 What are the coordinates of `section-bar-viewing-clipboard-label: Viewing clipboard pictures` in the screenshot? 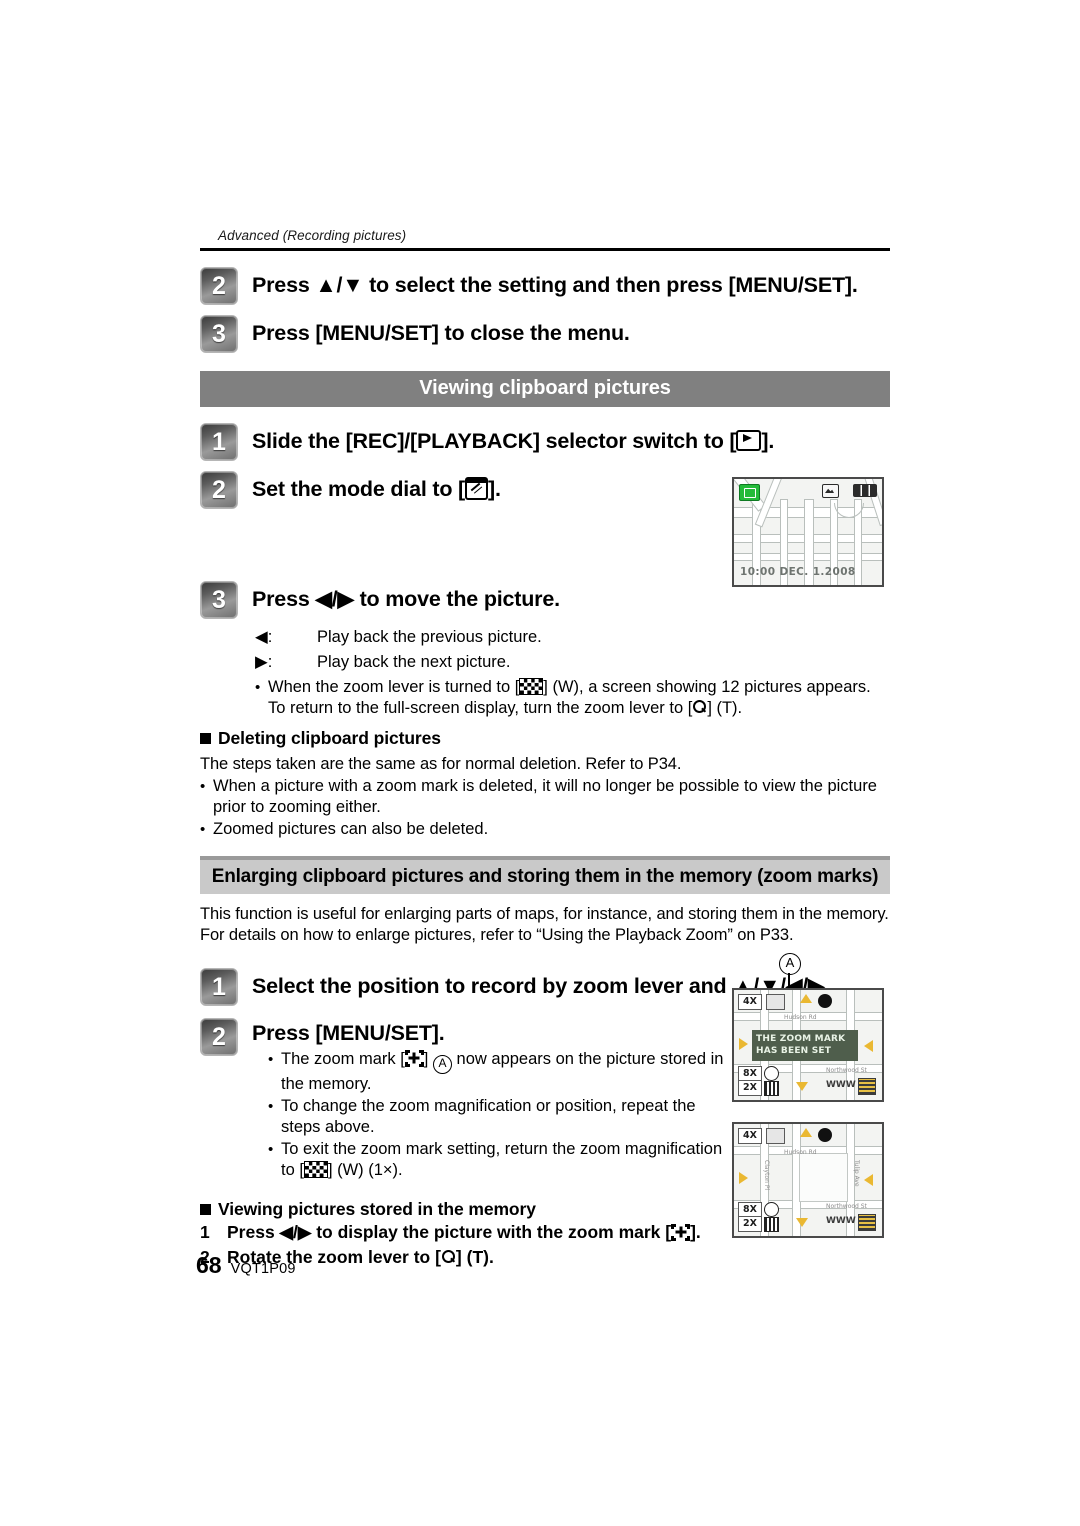 It's located at (545, 388).